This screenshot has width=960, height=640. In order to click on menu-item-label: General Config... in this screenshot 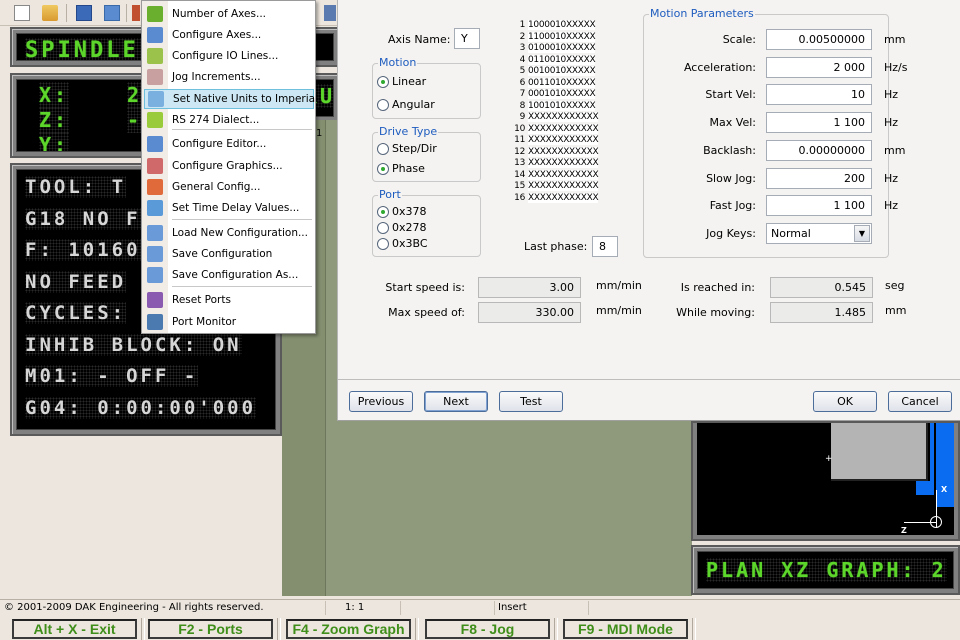, I will do `click(216, 187)`.